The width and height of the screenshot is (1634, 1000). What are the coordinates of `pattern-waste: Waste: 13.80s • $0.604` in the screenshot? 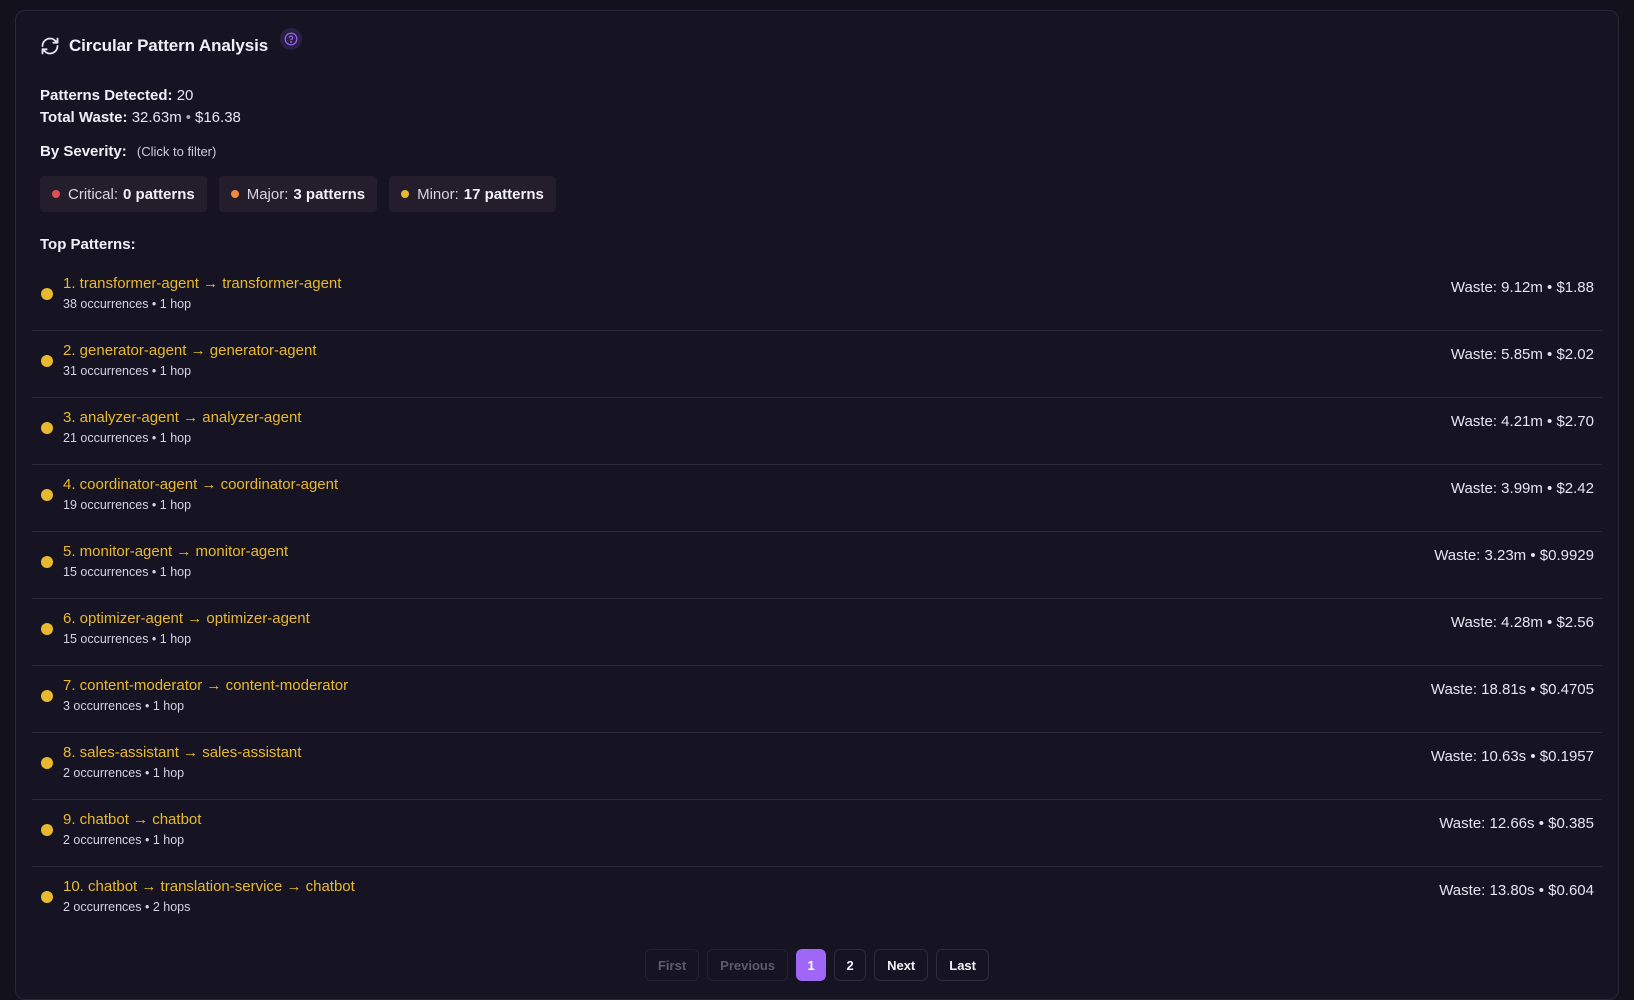 It's located at (1516, 890).